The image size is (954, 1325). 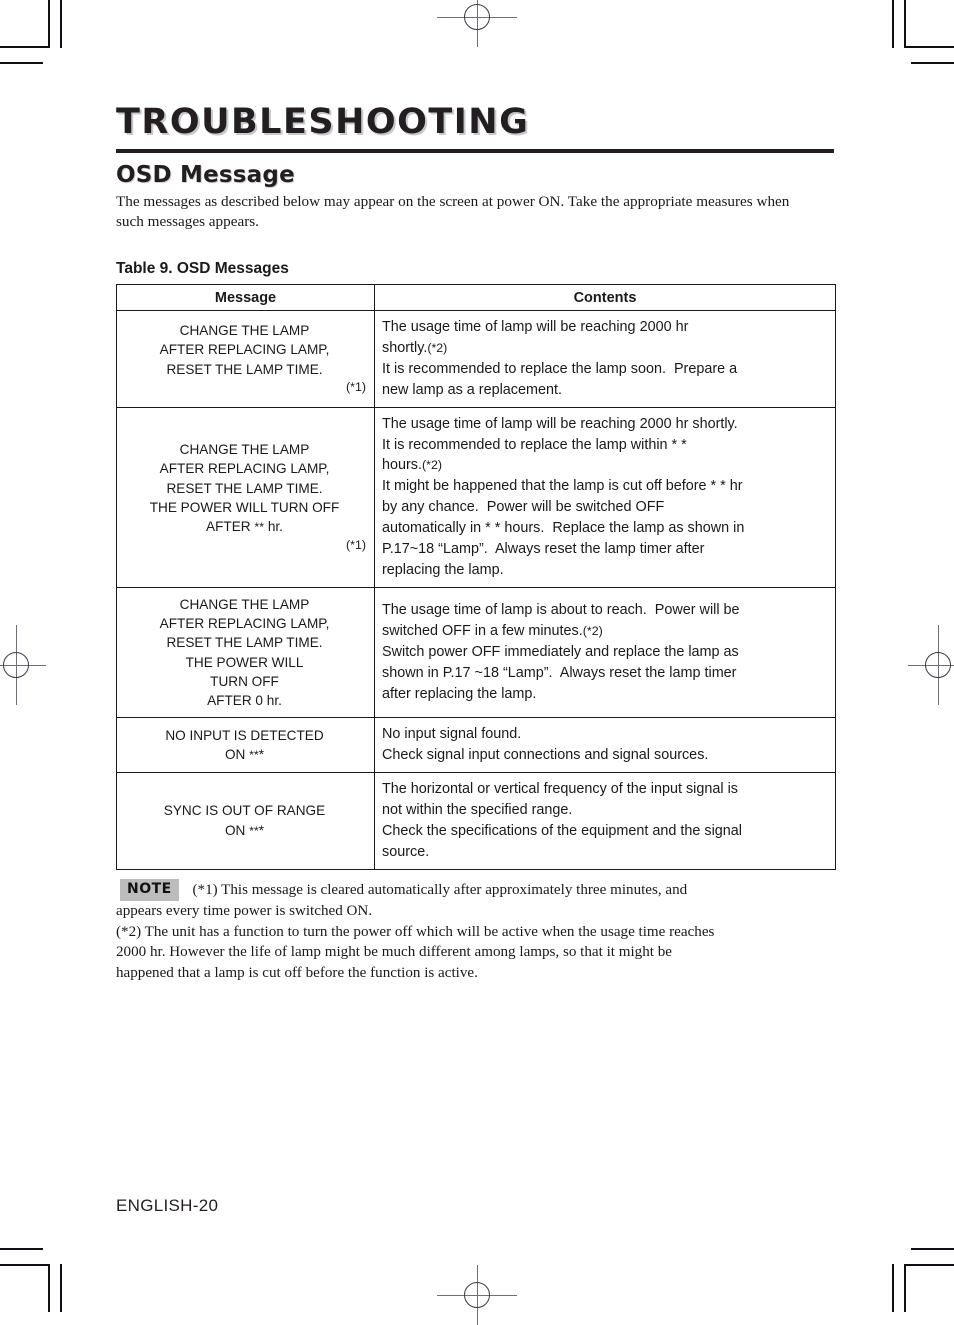 I want to click on crop-mark-top-left-inner-horizontal, so click(x=21, y=63).